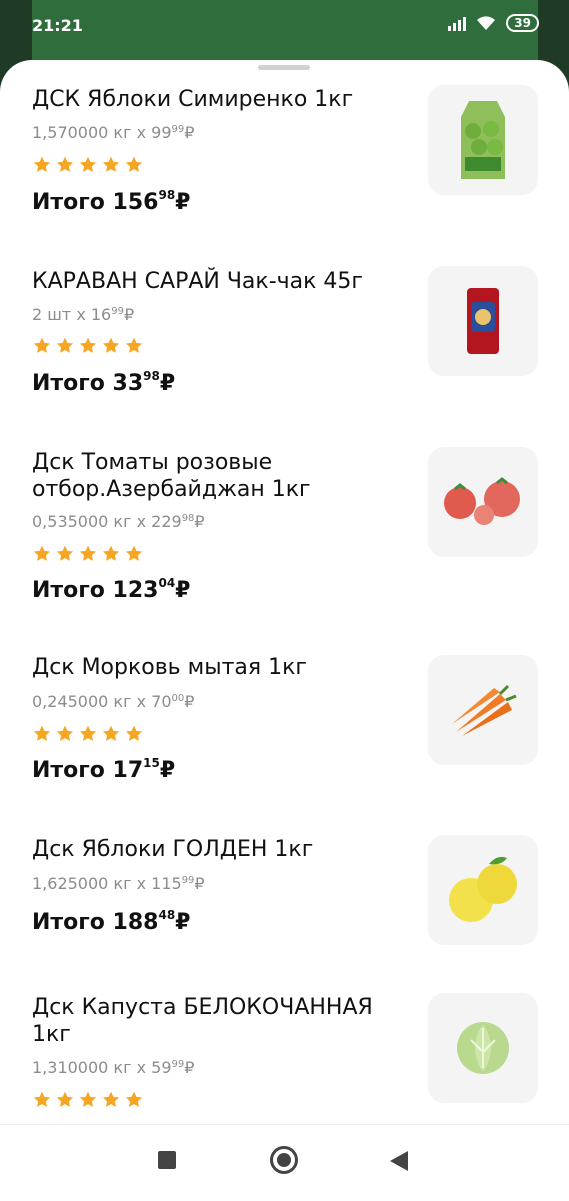  Describe the element at coordinates (104, 769) in the screenshot. I see `item-total: Итого 1715₽` at that location.